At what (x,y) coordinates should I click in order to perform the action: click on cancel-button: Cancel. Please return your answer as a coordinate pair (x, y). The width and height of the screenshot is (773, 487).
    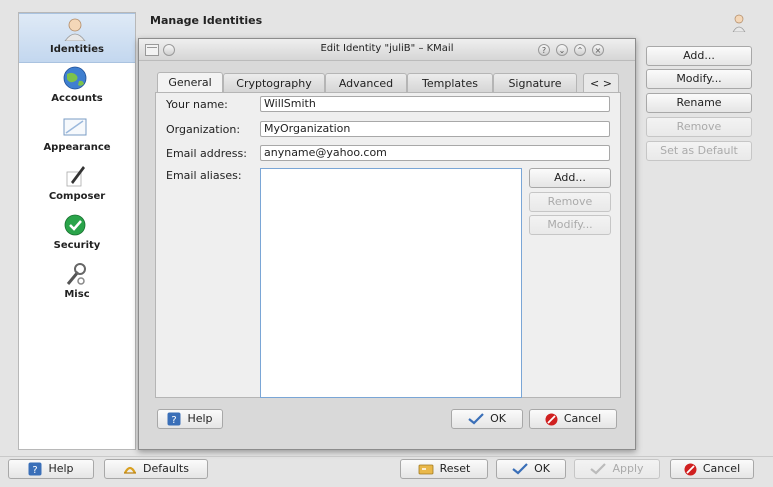
    Looking at the image, I should click on (712, 469).